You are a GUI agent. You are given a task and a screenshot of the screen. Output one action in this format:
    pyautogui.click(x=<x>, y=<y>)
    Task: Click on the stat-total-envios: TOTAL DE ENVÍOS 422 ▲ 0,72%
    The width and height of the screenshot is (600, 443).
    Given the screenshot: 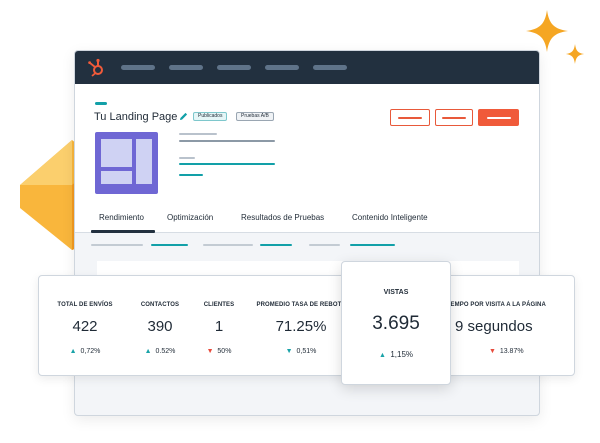 What is the action you would take?
    pyautogui.click(x=85, y=326)
    